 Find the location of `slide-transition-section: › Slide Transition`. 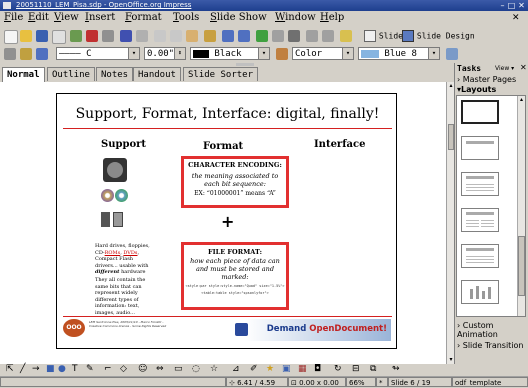

slide-transition-section: › Slide Transition is located at coordinates (492, 345).